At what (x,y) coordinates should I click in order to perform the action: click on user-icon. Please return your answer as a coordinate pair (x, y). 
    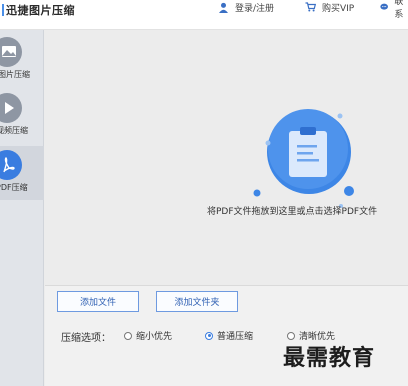
    Looking at the image, I should click on (223, 7).